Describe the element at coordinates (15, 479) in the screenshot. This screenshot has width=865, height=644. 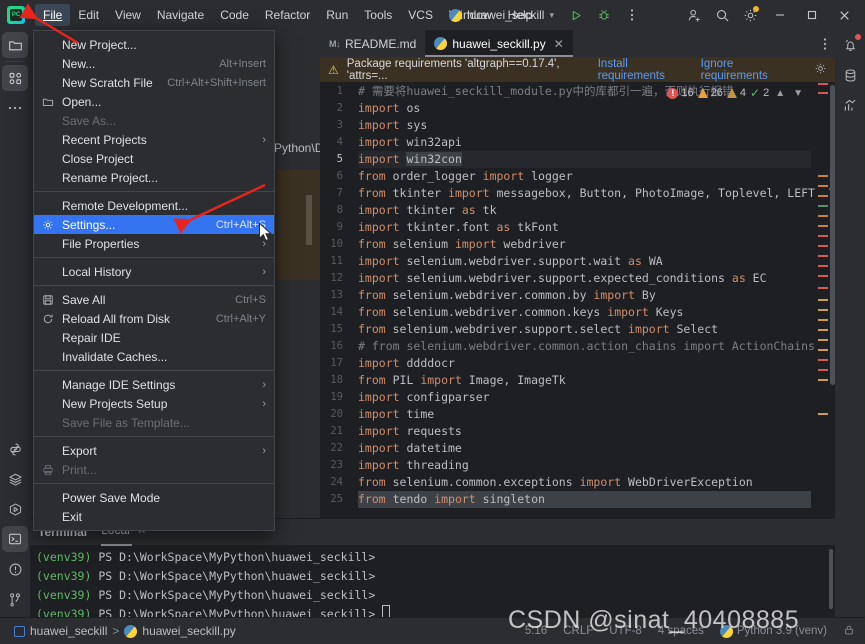
I see `database-layers-icon` at that location.